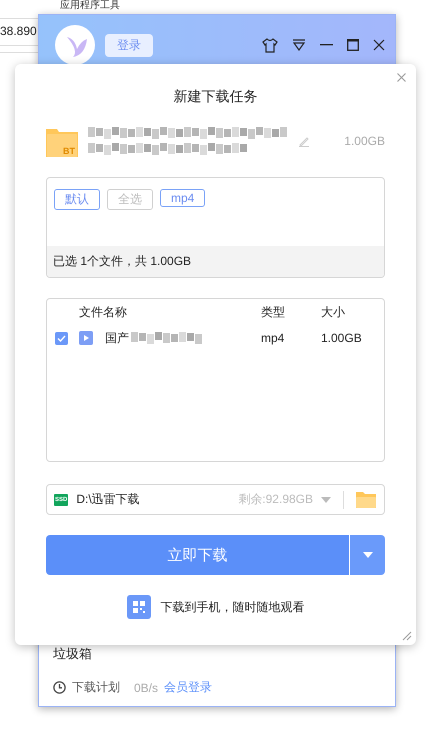 This screenshot has width=429, height=729. I want to click on pencil-icon, so click(304, 141).